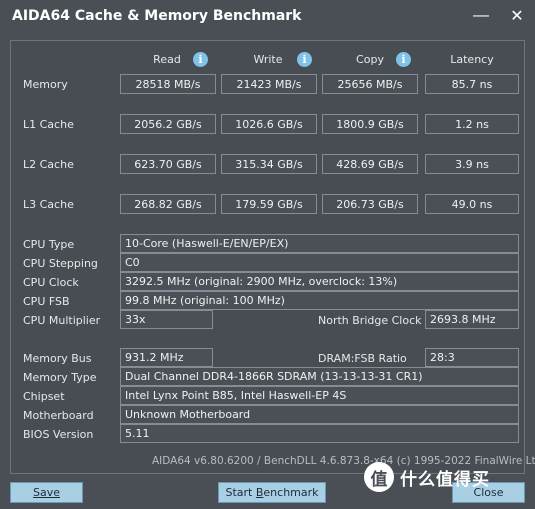 The image size is (535, 509). Describe the element at coordinates (48, 164) in the screenshot. I see `row-label-l2-cache: L2 Cache` at that location.